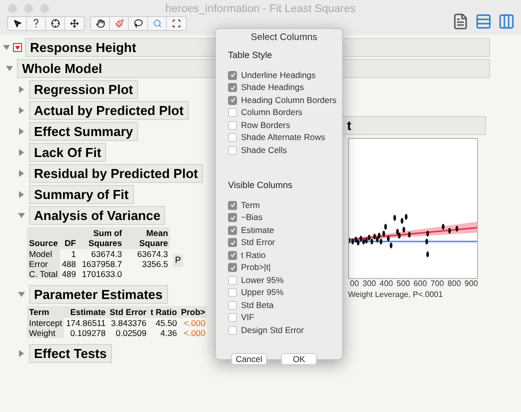  Describe the element at coordinates (42, 333) in the screenshot. I see `table-cell: Weight` at that location.